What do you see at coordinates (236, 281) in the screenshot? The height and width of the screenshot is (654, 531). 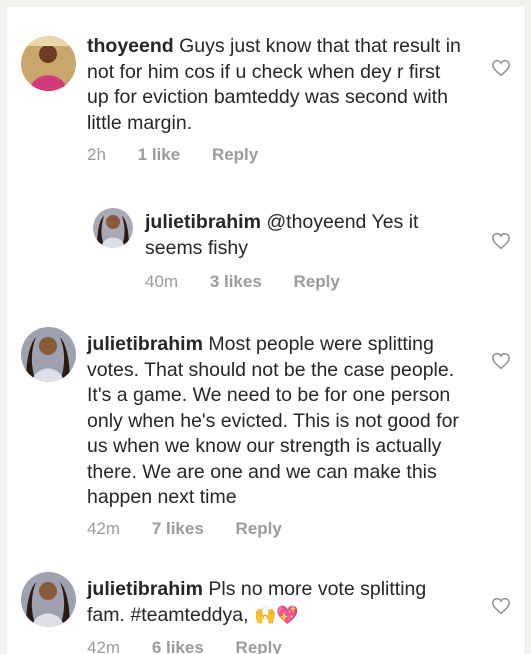 I see `likes-count: 3 likes` at bounding box center [236, 281].